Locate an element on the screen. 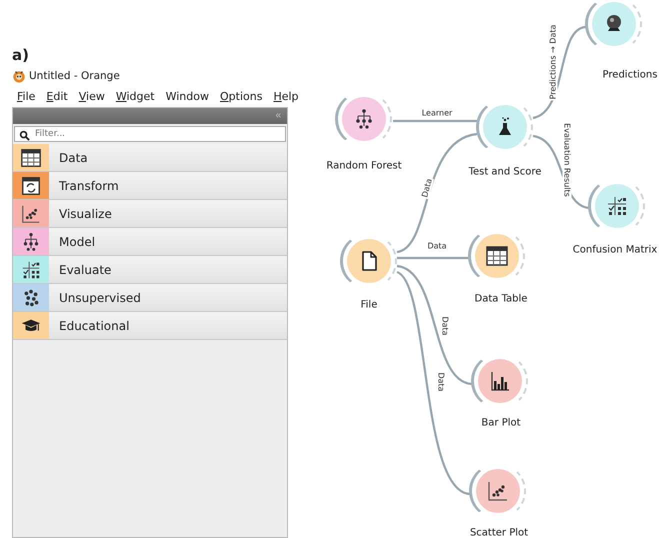 Image resolution: width=659 pixels, height=538 pixels. node-label: File is located at coordinates (369, 305).